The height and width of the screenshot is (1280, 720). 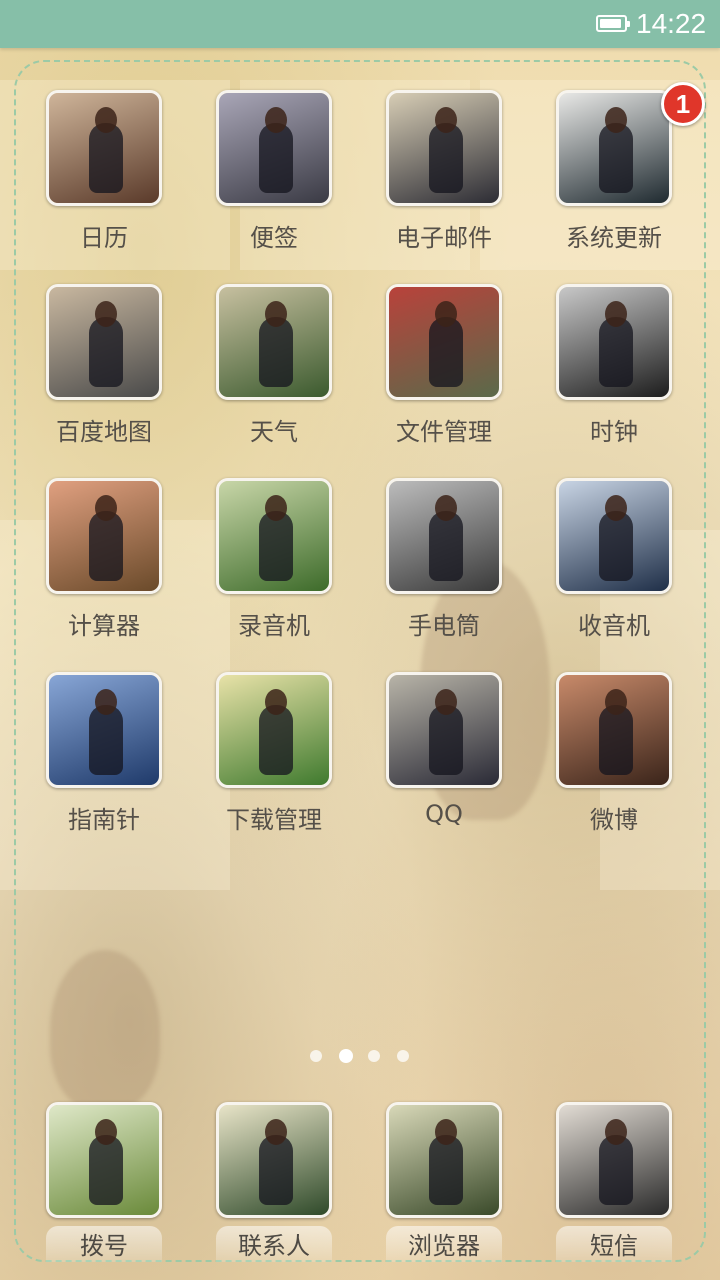 I want to click on app-15: 微博, so click(x=607, y=762).